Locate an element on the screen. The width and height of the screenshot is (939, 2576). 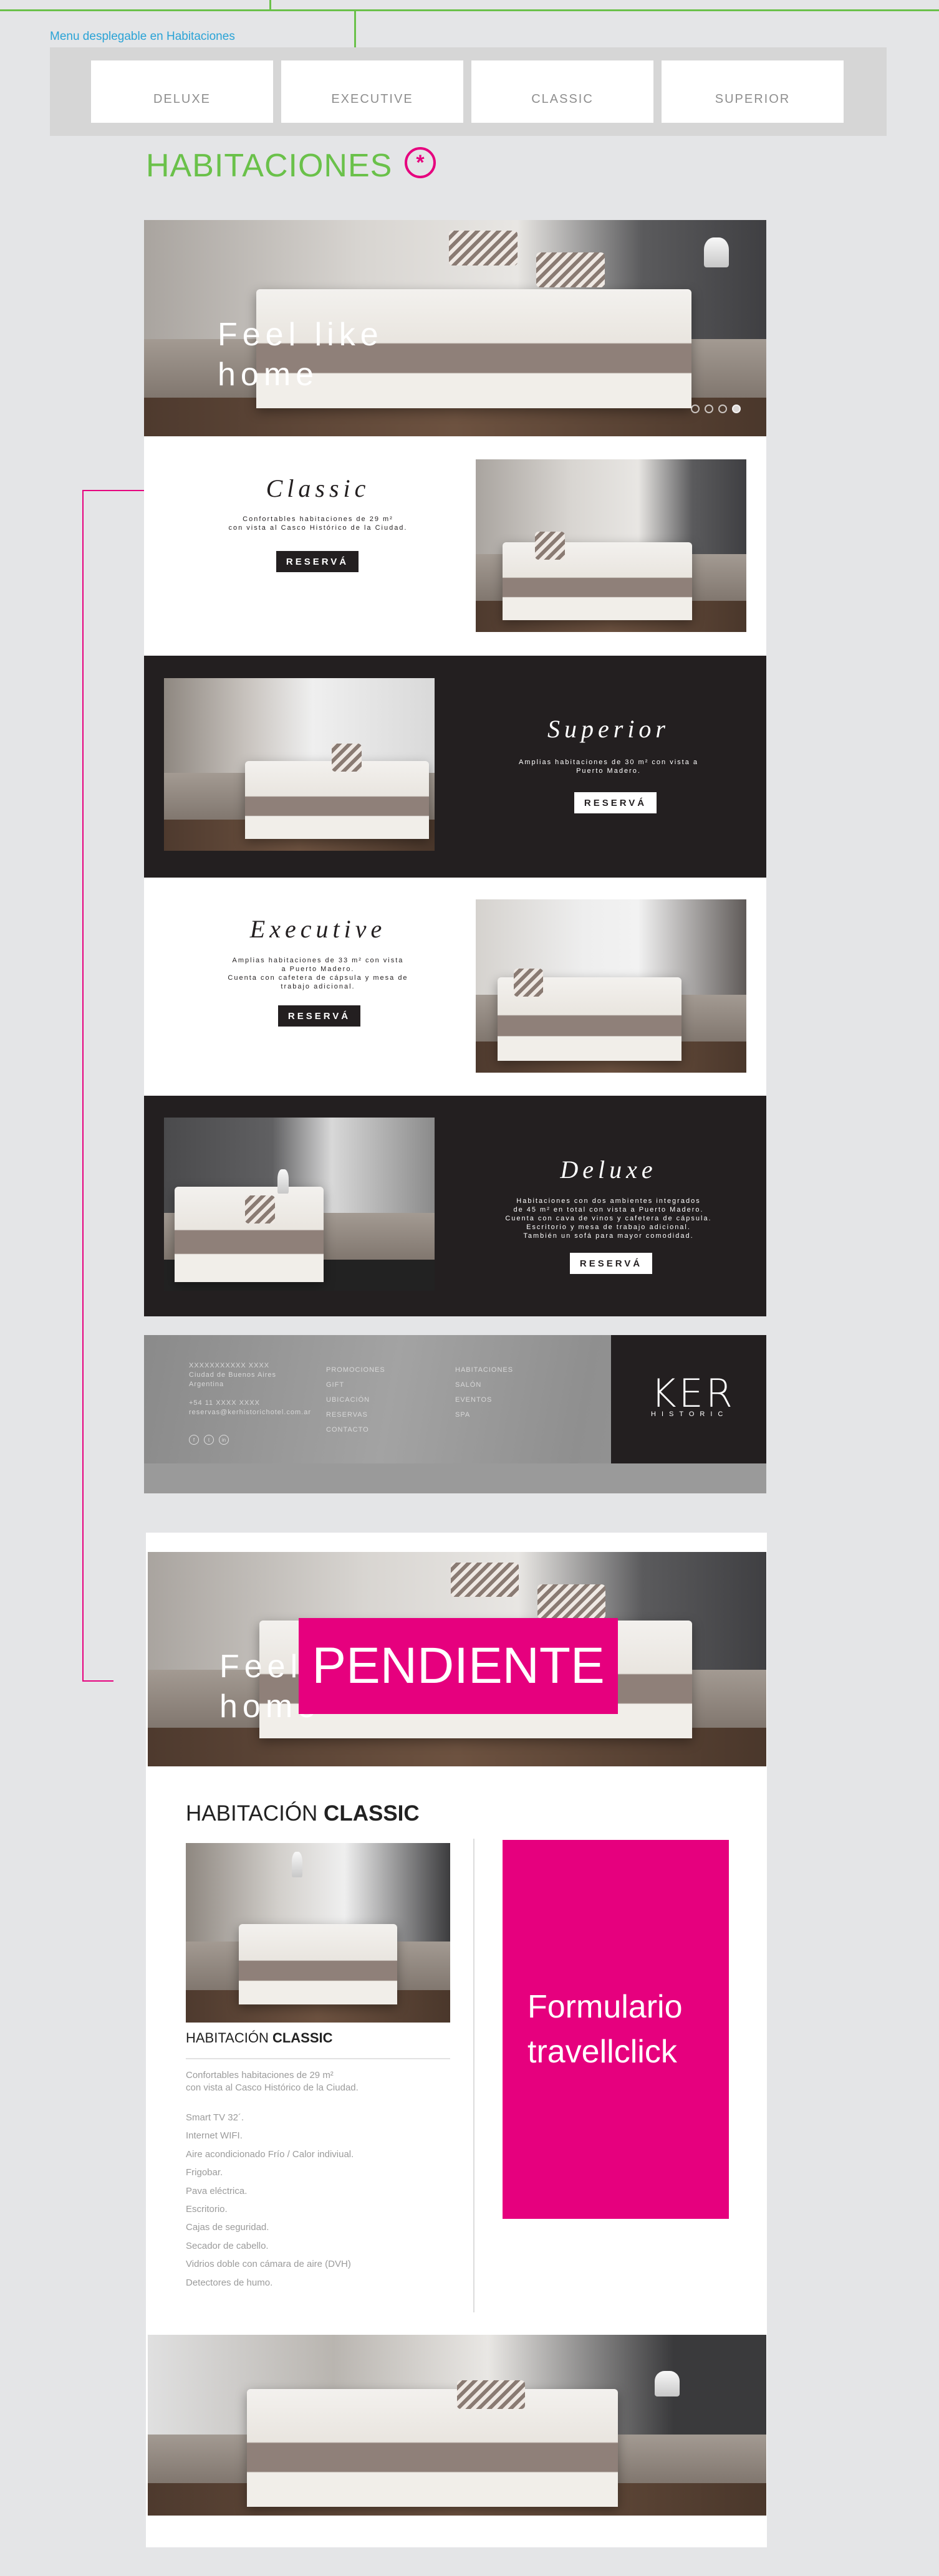
room-title: Deluxe is located at coordinates (608, 1170).